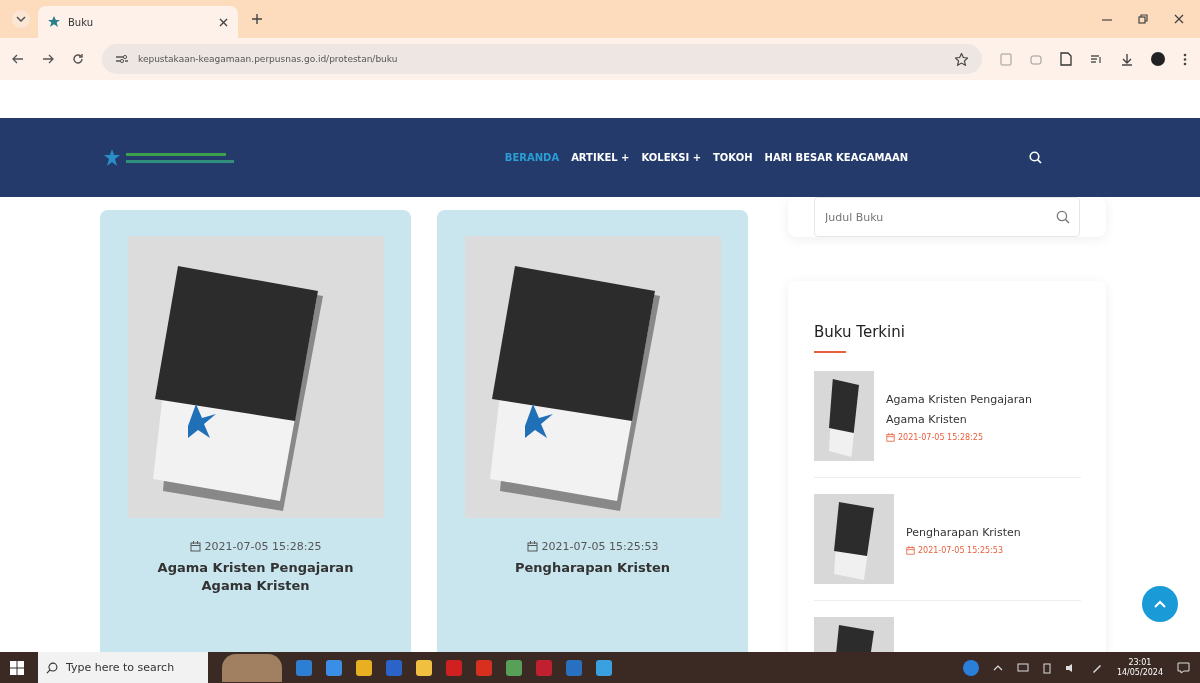 Image resolution: width=1200 pixels, height=683 pixels. What do you see at coordinates (17, 667) in the screenshot?
I see `windows-logo-icon` at bounding box center [17, 667].